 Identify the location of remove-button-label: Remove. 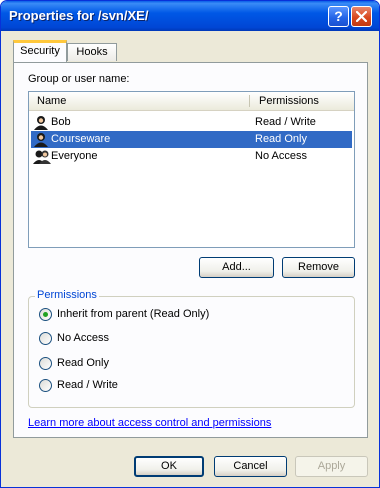
(318, 267).